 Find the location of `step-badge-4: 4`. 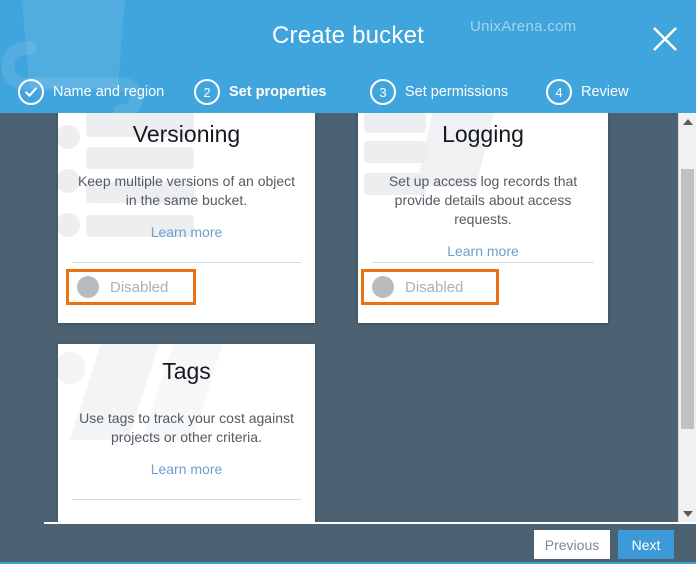

step-badge-4: 4 is located at coordinates (559, 92).